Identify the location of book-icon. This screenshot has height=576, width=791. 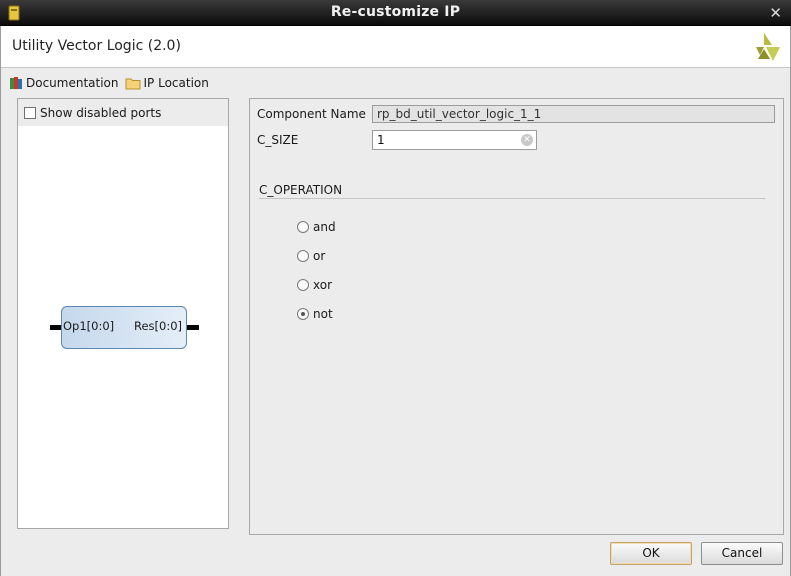
(16, 83).